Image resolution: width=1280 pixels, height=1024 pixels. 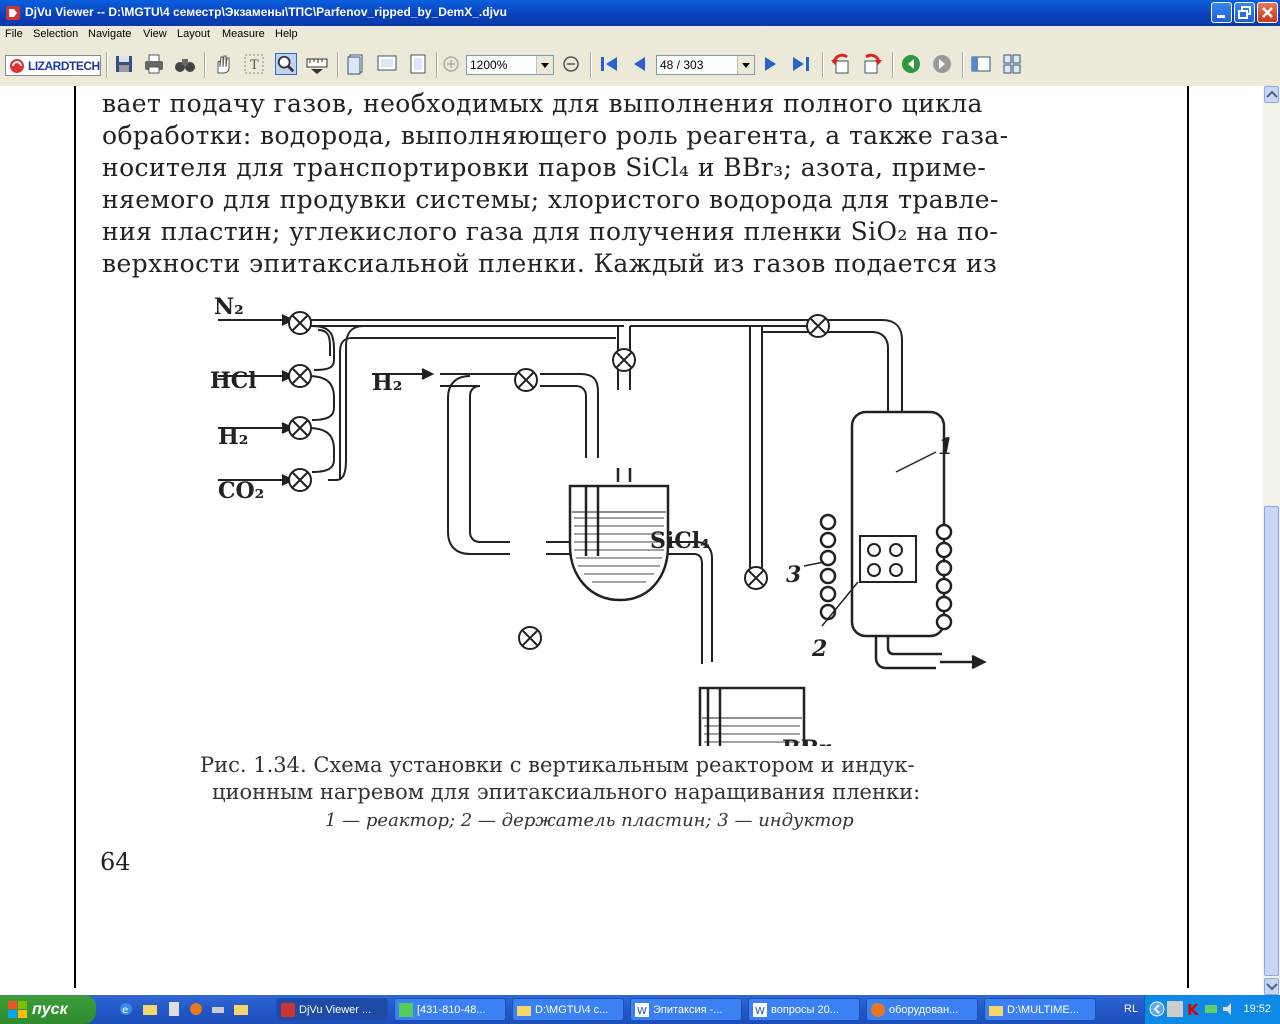 I want to click on single-page-icon, so click(x=356, y=64).